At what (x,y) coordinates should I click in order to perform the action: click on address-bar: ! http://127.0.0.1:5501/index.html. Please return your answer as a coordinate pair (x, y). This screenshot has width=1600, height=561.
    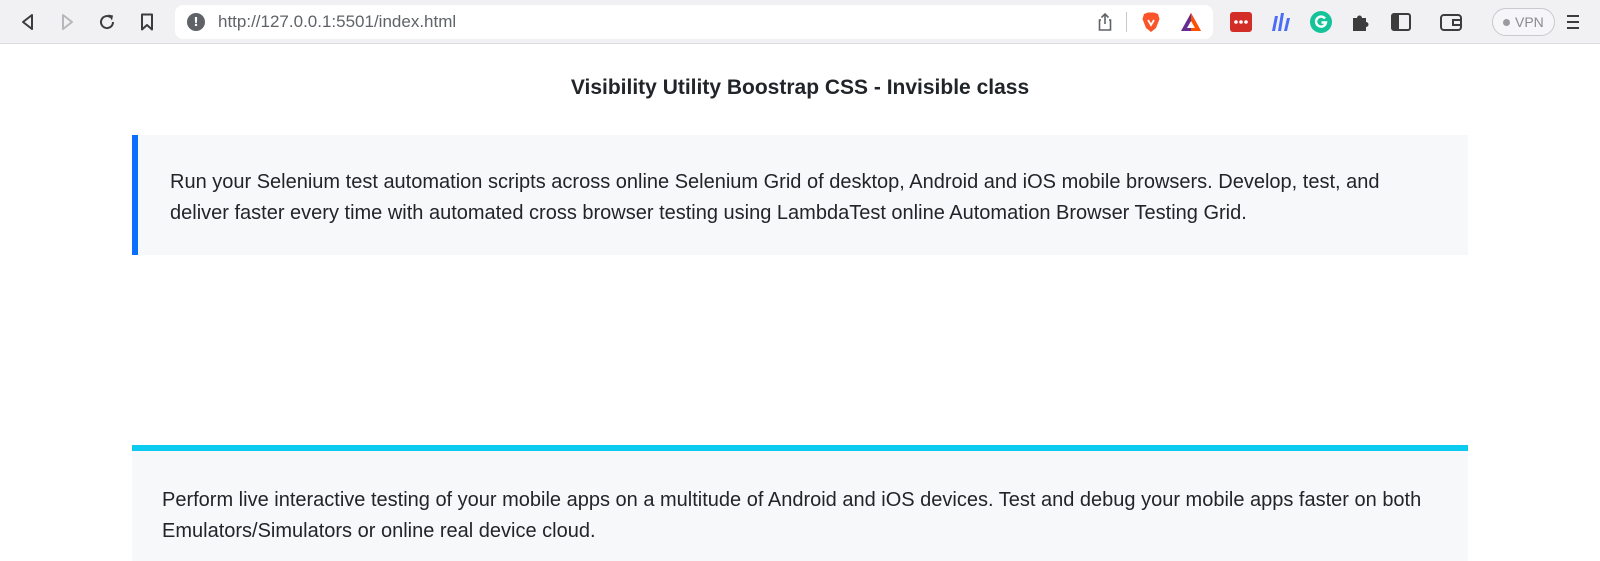
    Looking at the image, I should click on (694, 22).